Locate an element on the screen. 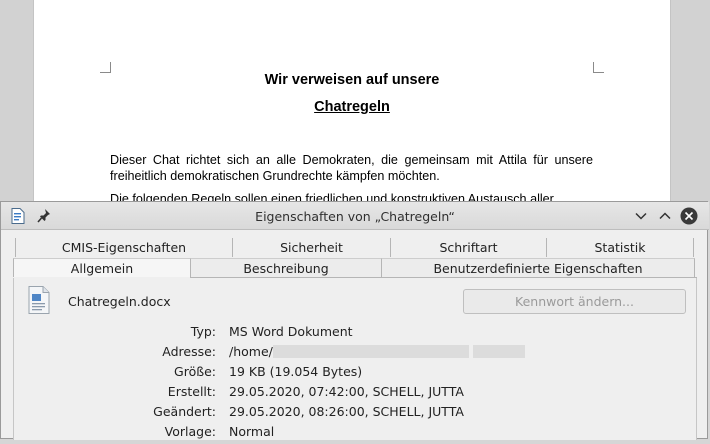 The image size is (710, 444). document-subheading: Chatregeln is located at coordinates (352, 107).